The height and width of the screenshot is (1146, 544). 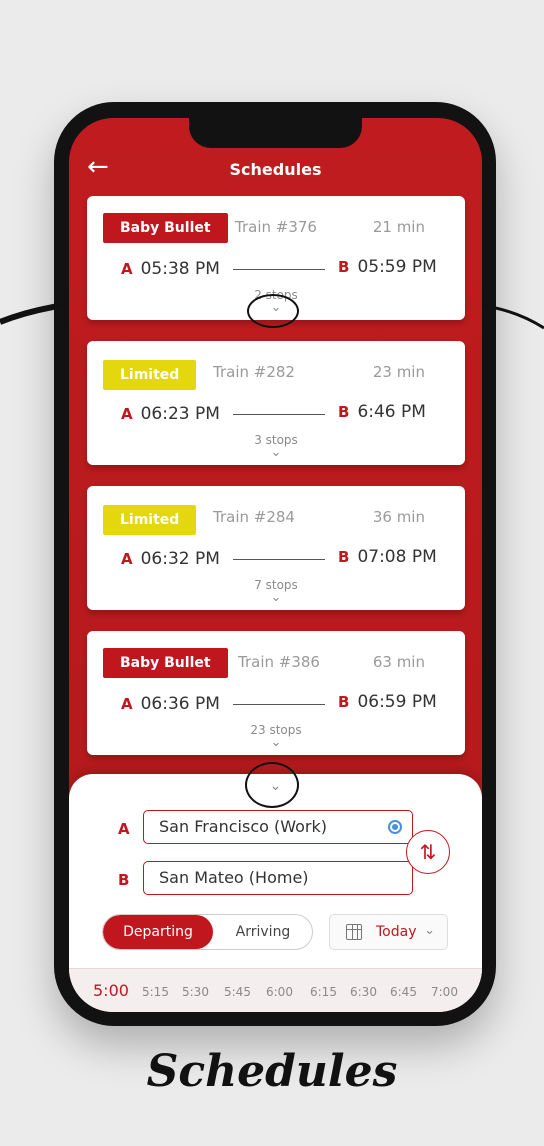 I want to click on page-title: Schedules, so click(x=275, y=169).